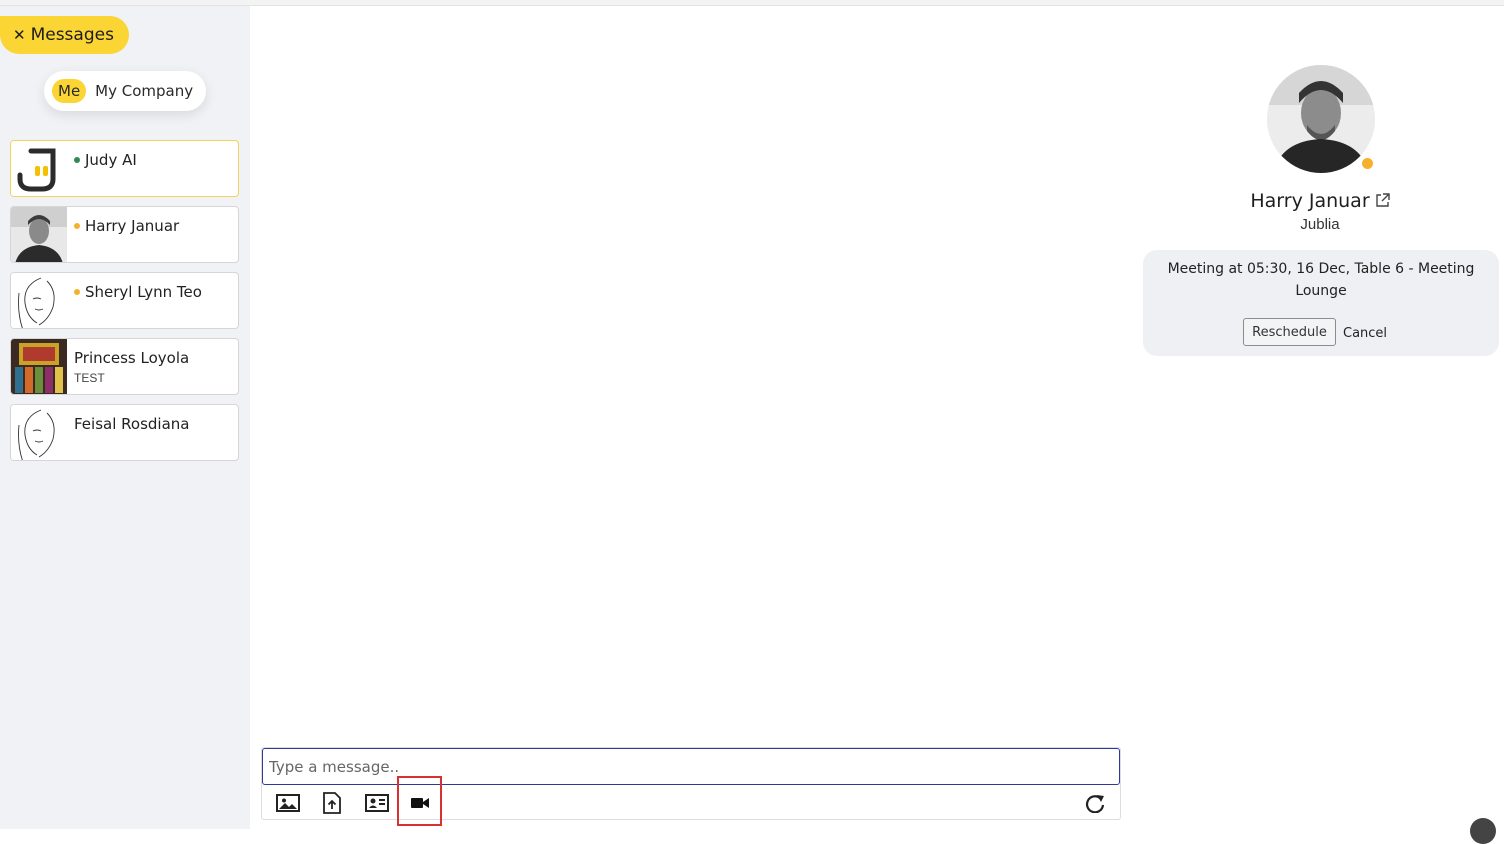  I want to click on upload-file-icon, so click(332, 803).